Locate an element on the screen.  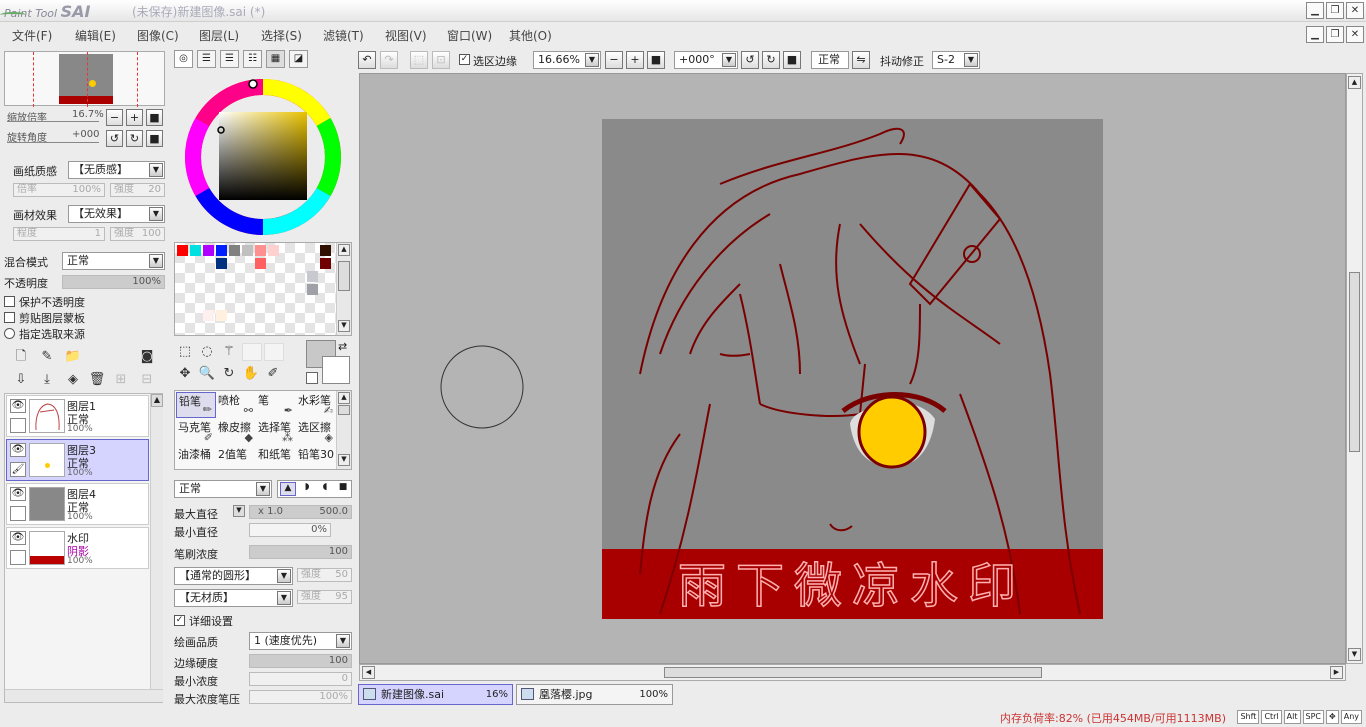
canvas-vertical-scrollbar: ▲ ▼ is located at coordinates (1354, 368).